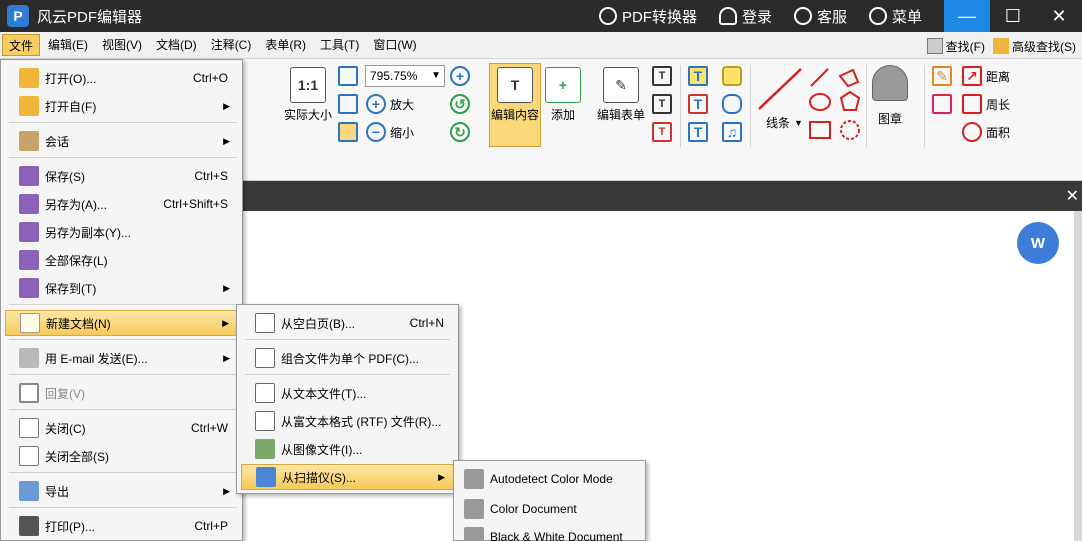 The width and height of the screenshot is (1082, 541). What do you see at coordinates (390, 104) in the screenshot?
I see `zoom-in-button: + 放大` at bounding box center [390, 104].